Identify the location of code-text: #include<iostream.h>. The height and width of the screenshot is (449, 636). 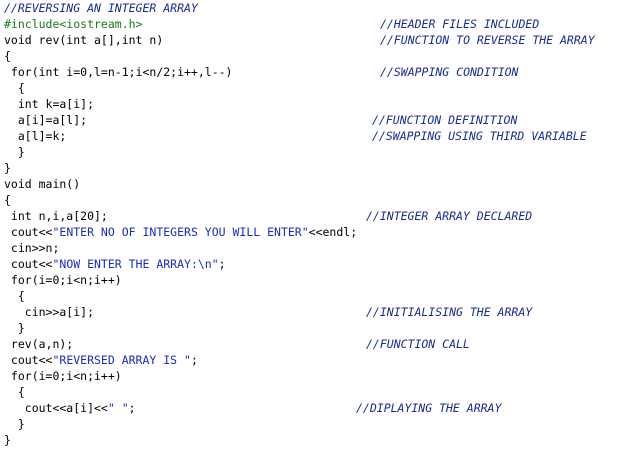
(73, 24).